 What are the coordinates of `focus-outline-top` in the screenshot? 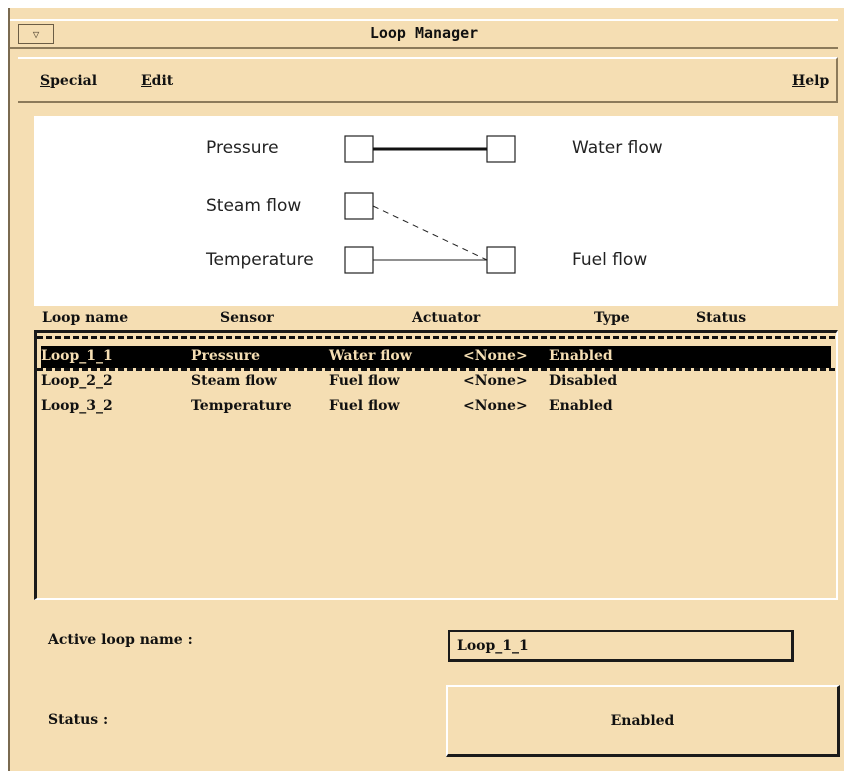 It's located at (436, 337).